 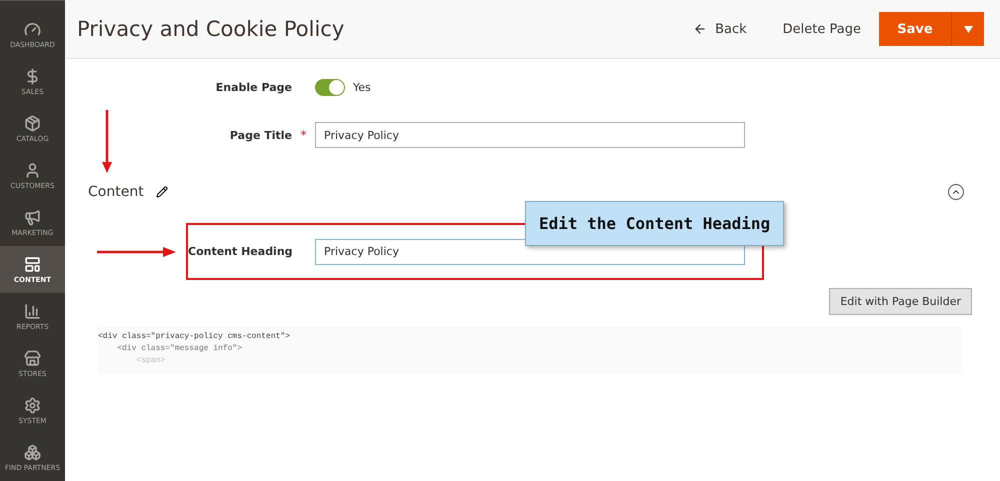 What do you see at coordinates (654, 223) in the screenshot?
I see `callout-tooltip: Edit the Content Heading` at bounding box center [654, 223].